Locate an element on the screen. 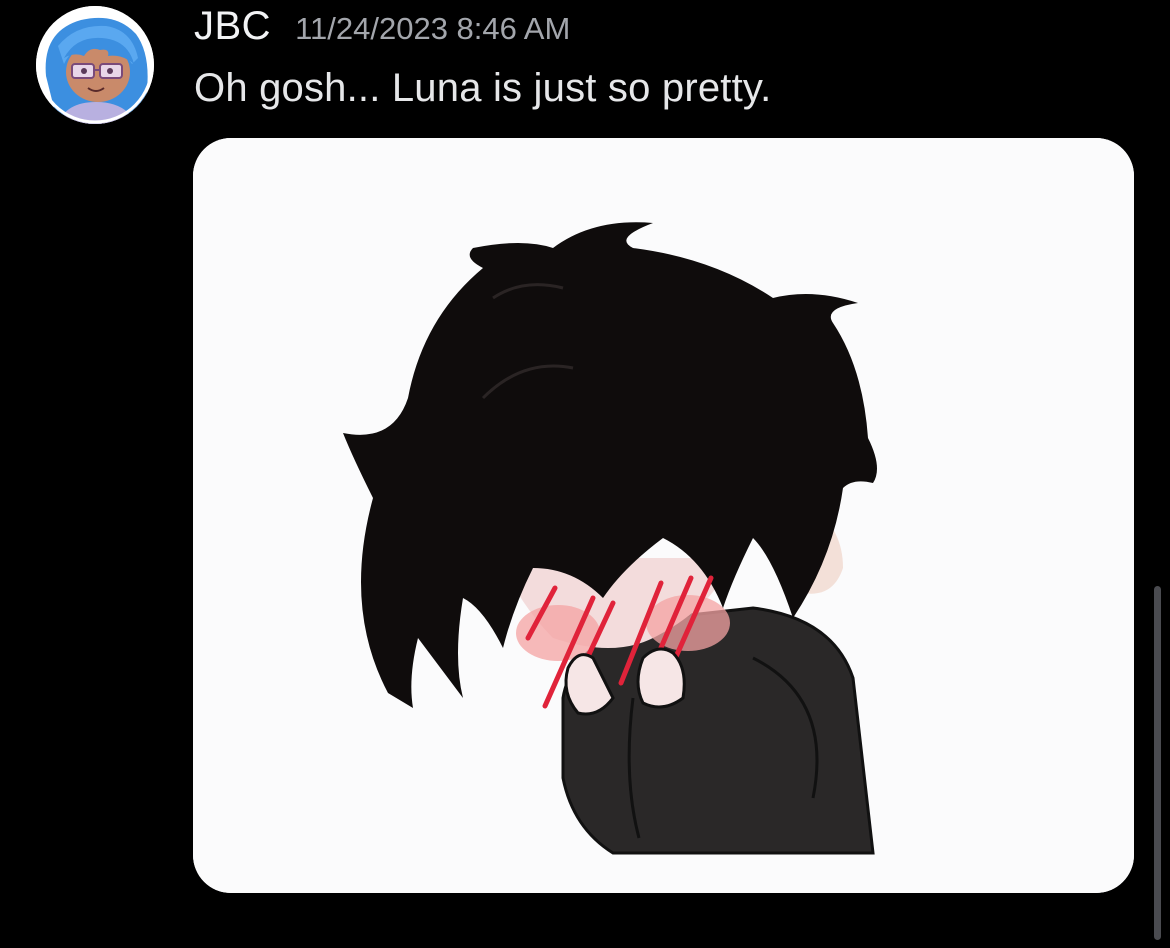  message-content: Oh gosh... Luna is just so pretty. is located at coordinates (483, 88).